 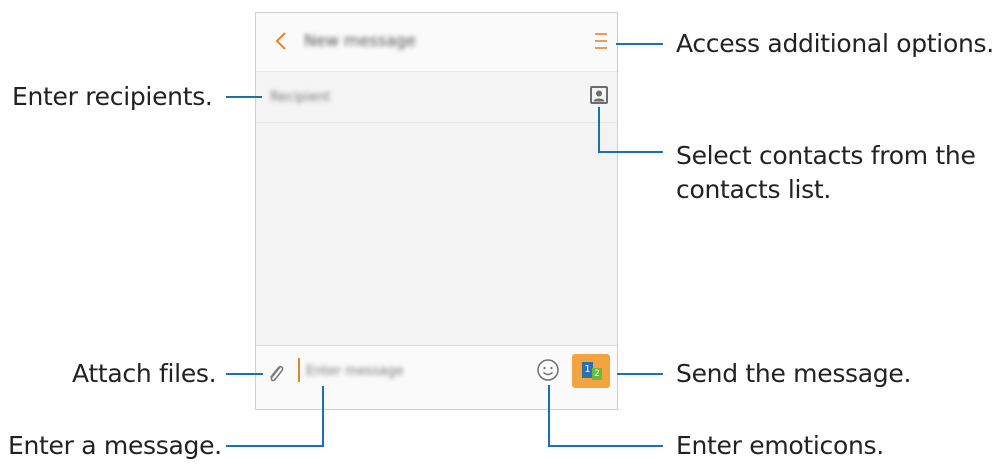 What do you see at coordinates (112, 96) in the screenshot?
I see `callout-recipients: Enter recipients.` at bounding box center [112, 96].